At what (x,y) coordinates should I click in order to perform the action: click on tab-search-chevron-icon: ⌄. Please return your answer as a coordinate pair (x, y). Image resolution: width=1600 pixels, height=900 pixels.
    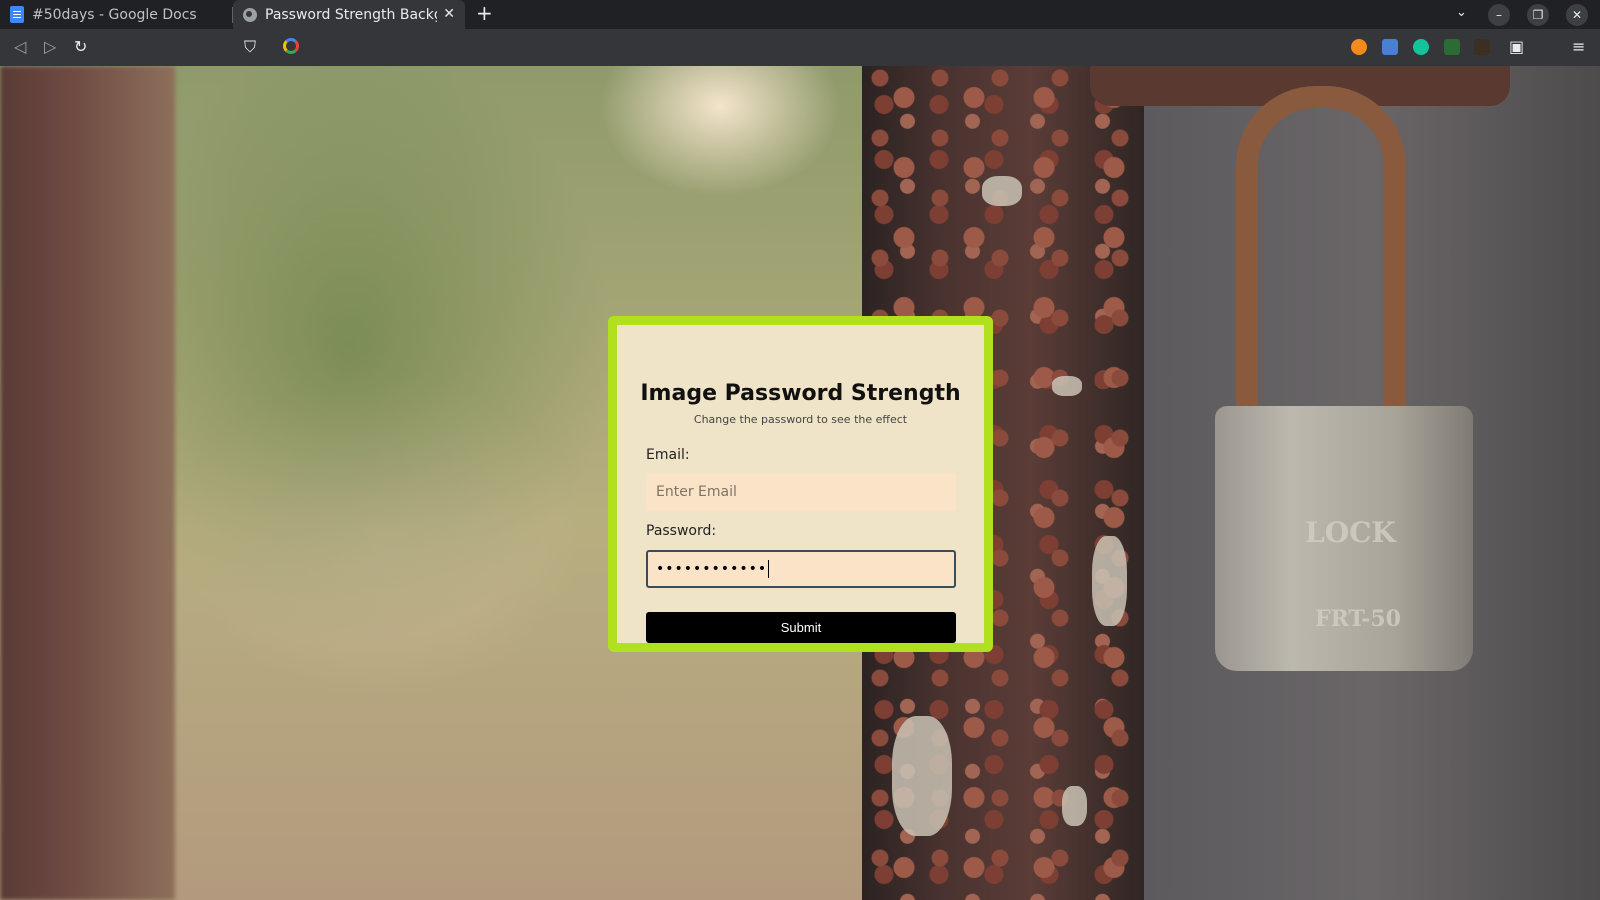
    Looking at the image, I should click on (1461, 12).